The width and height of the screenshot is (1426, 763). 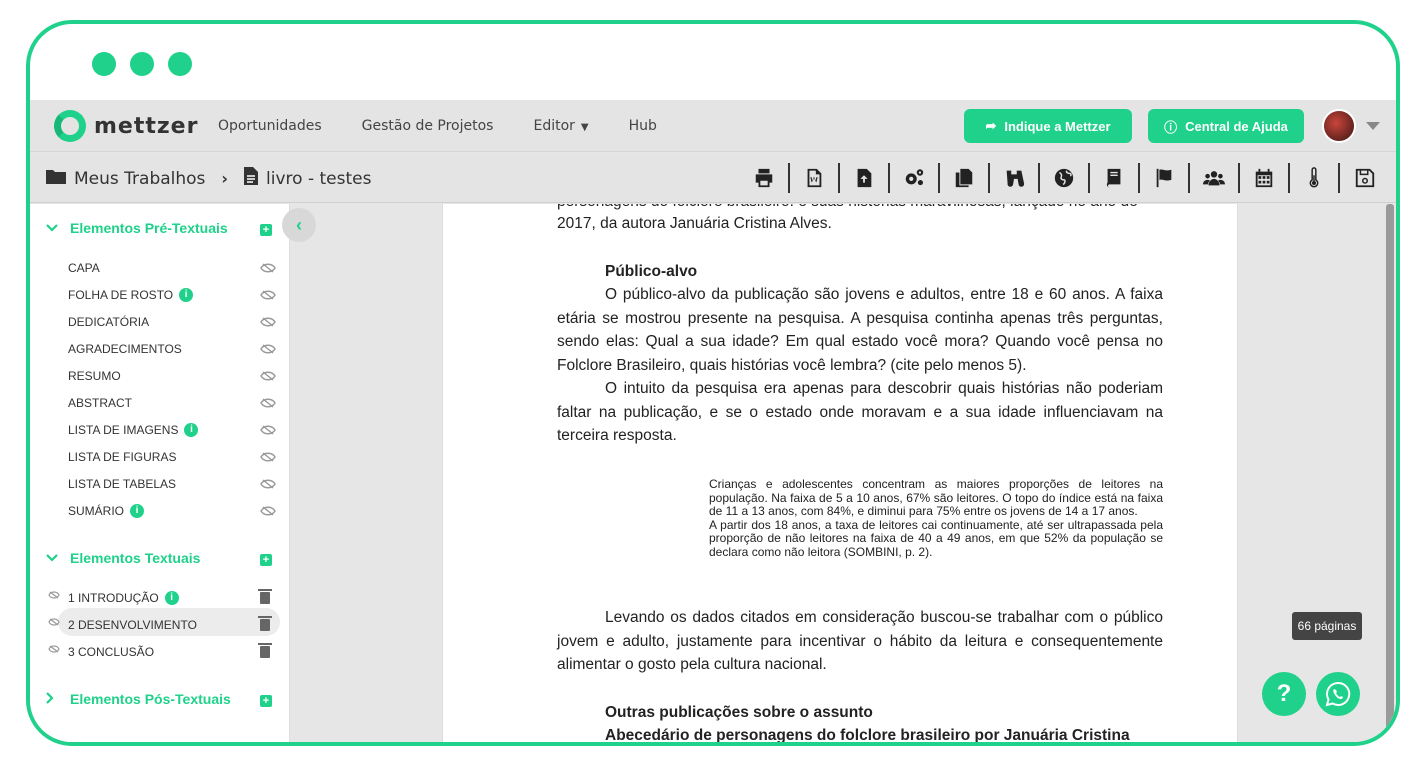 What do you see at coordinates (108, 322) in the screenshot?
I see `sidebar-item-dedicatoria: DEDICATÓRIA` at bounding box center [108, 322].